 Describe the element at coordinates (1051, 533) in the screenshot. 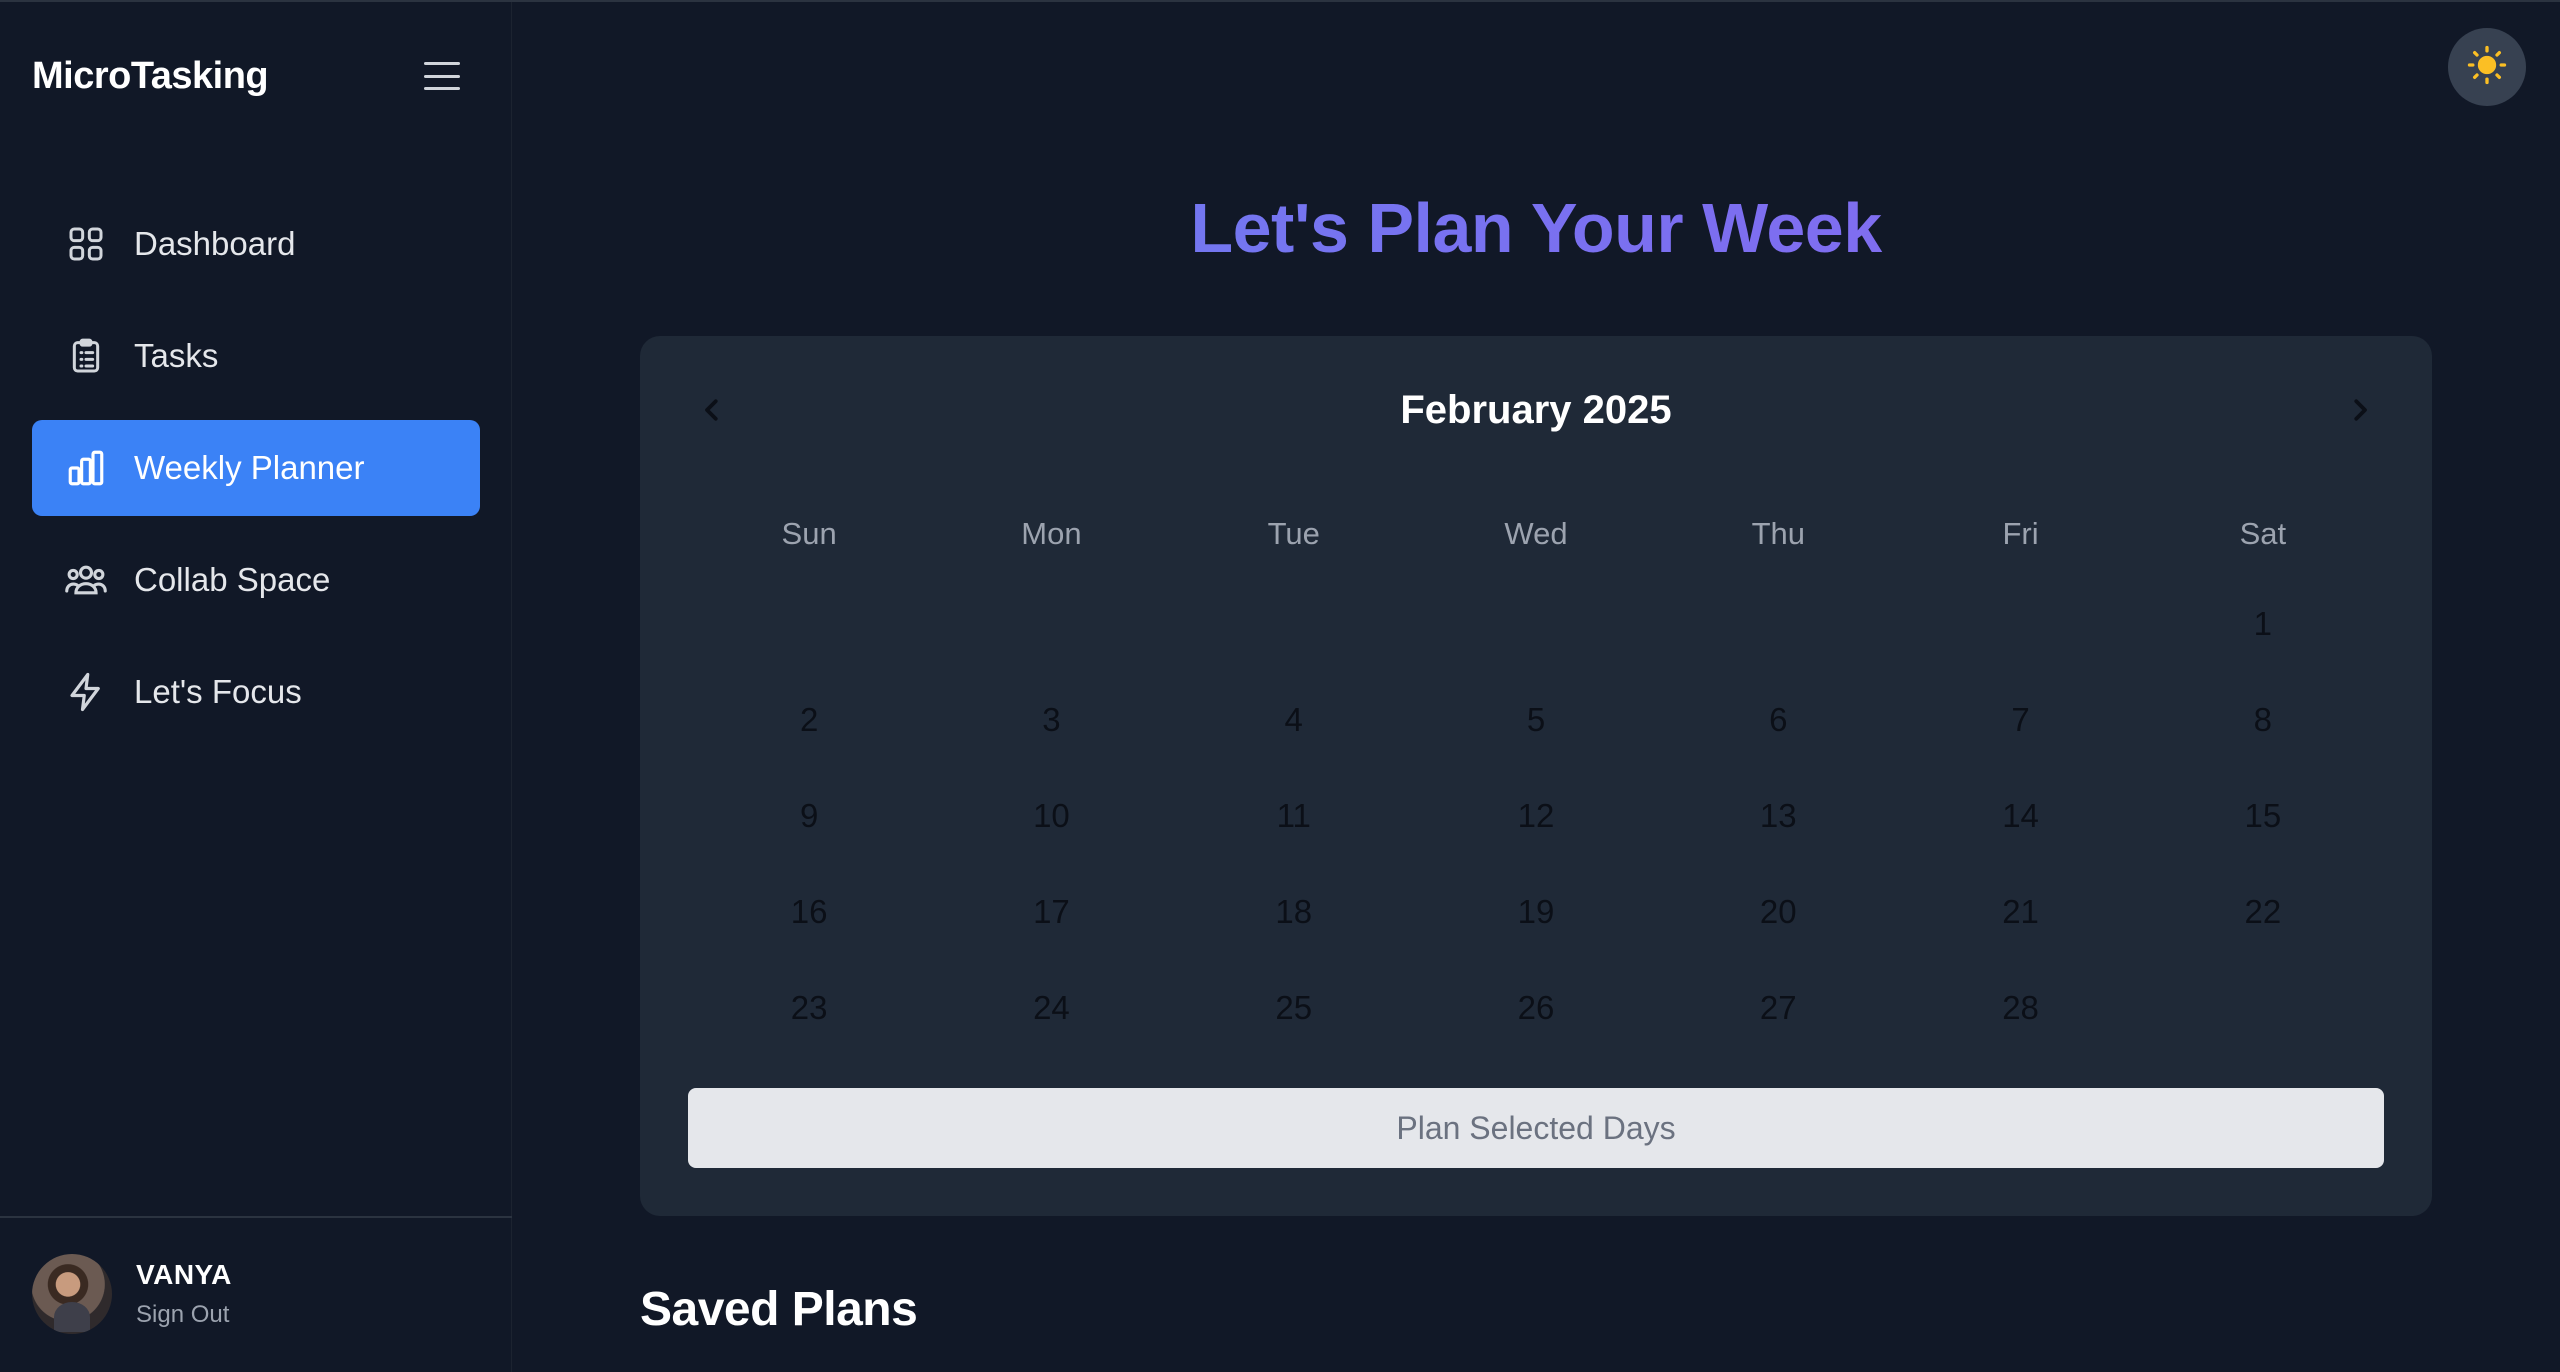

I see `weekday-label: Mon` at that location.